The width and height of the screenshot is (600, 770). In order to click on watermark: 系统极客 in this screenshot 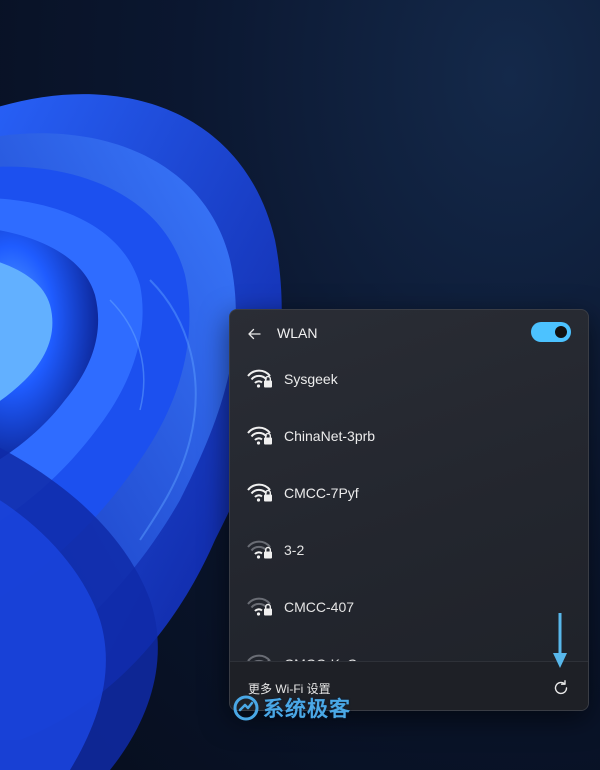, I will do `click(292, 708)`.